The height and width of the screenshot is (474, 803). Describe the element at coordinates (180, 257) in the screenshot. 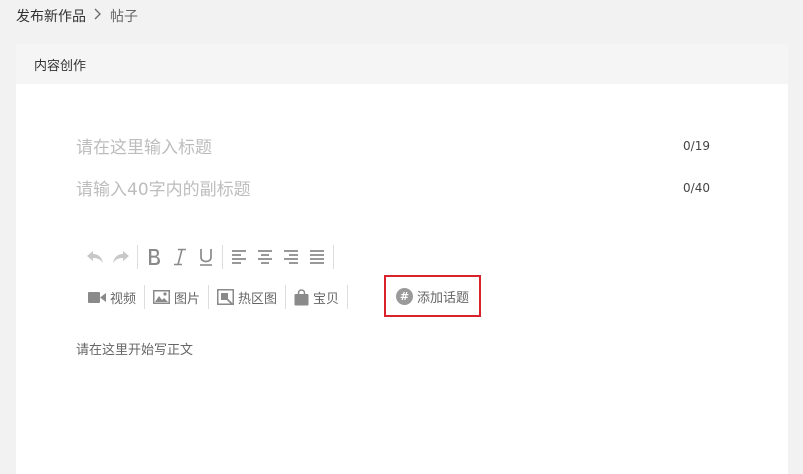

I see `italic-icon` at that location.